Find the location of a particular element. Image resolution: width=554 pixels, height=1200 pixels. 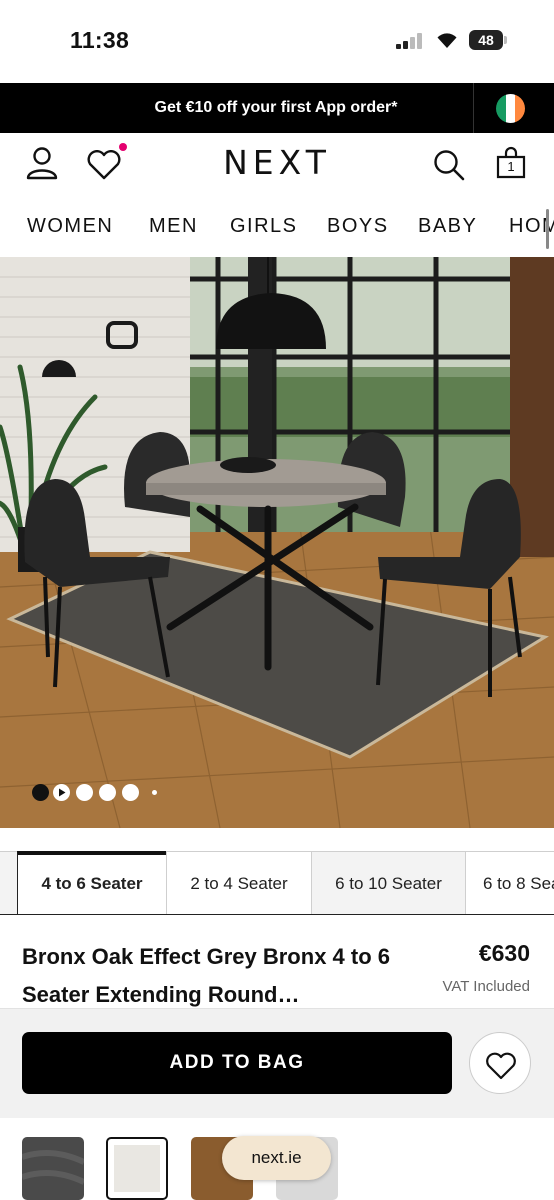

category-nav: WOMEN MEN GIRLS BOYS BABY HOM is located at coordinates (277, 228).